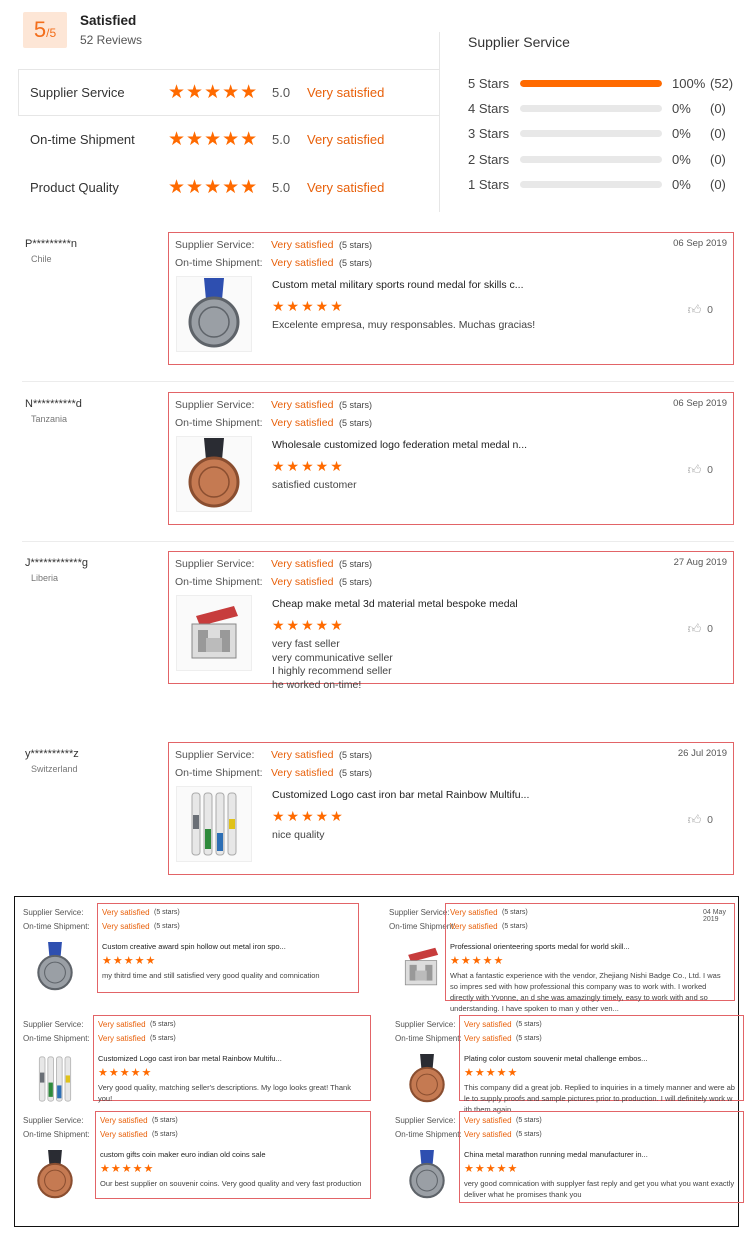 The image size is (750, 1237). What do you see at coordinates (51, 244) in the screenshot?
I see `reviewer-name: P*********n` at bounding box center [51, 244].